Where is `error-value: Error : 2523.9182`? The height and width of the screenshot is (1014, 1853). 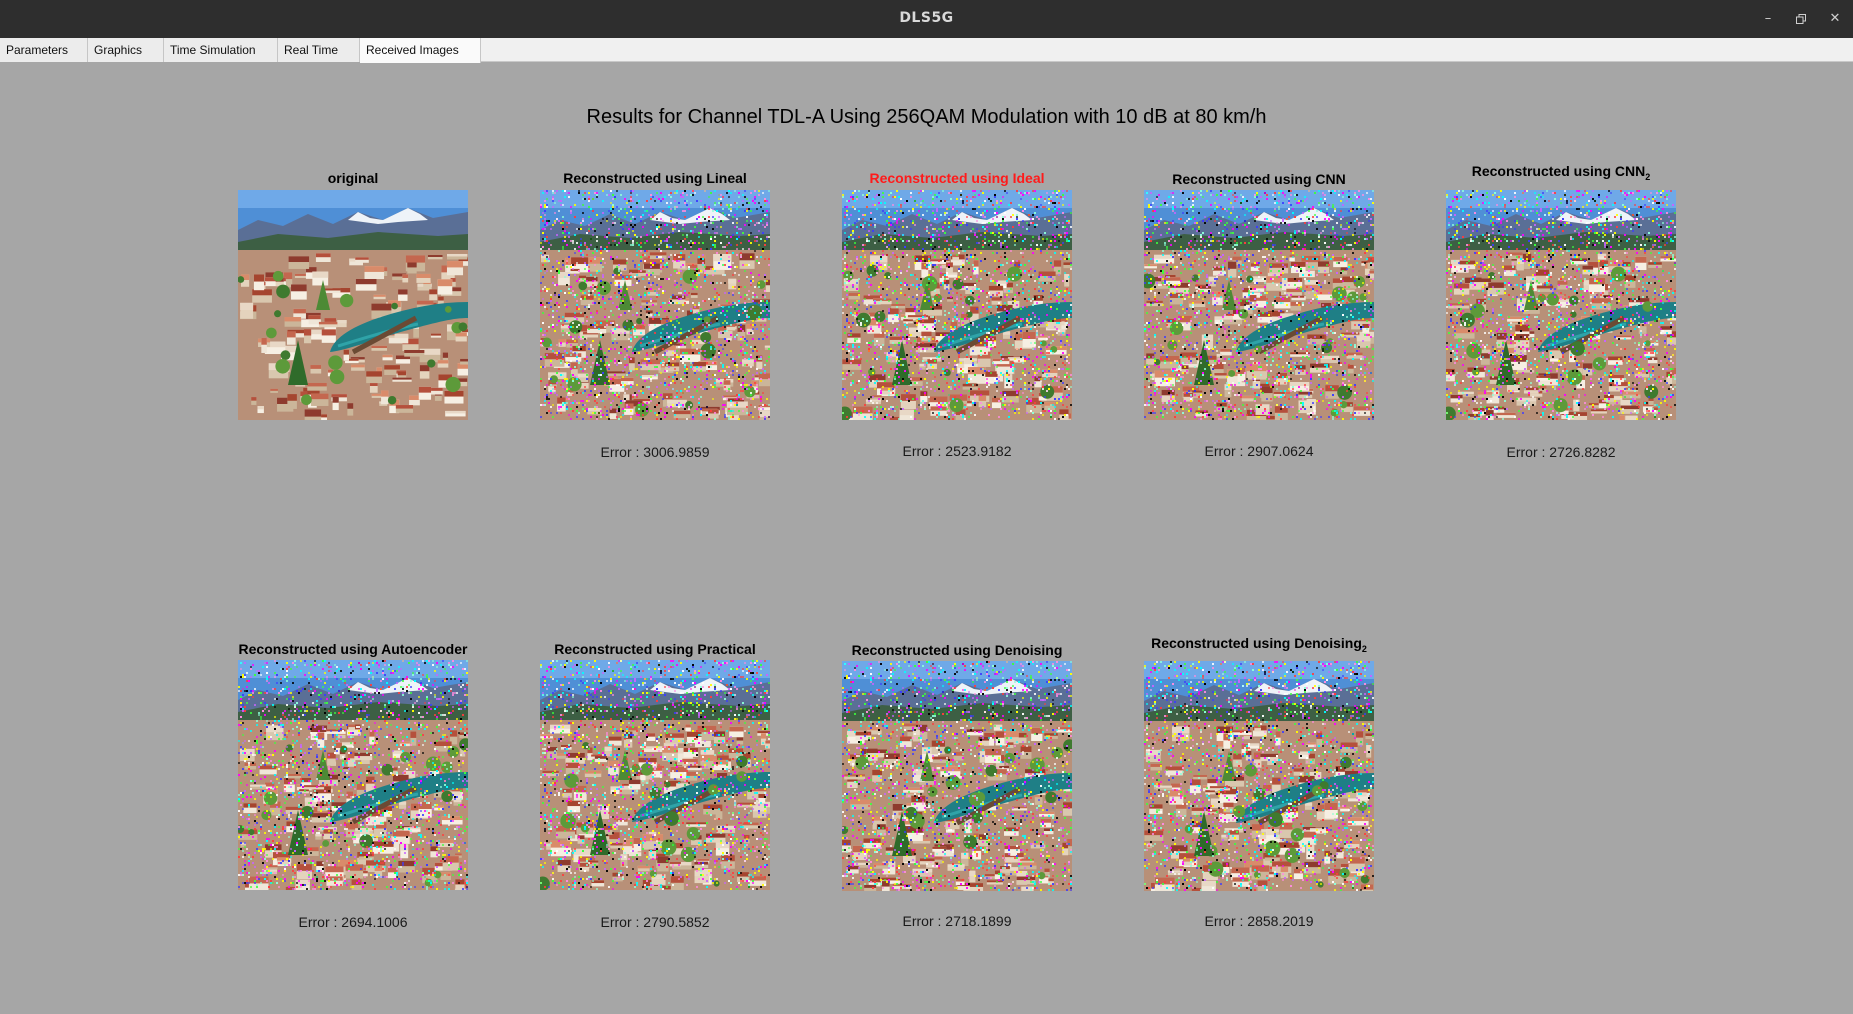
error-value: Error : 2523.9182 is located at coordinates (957, 451).